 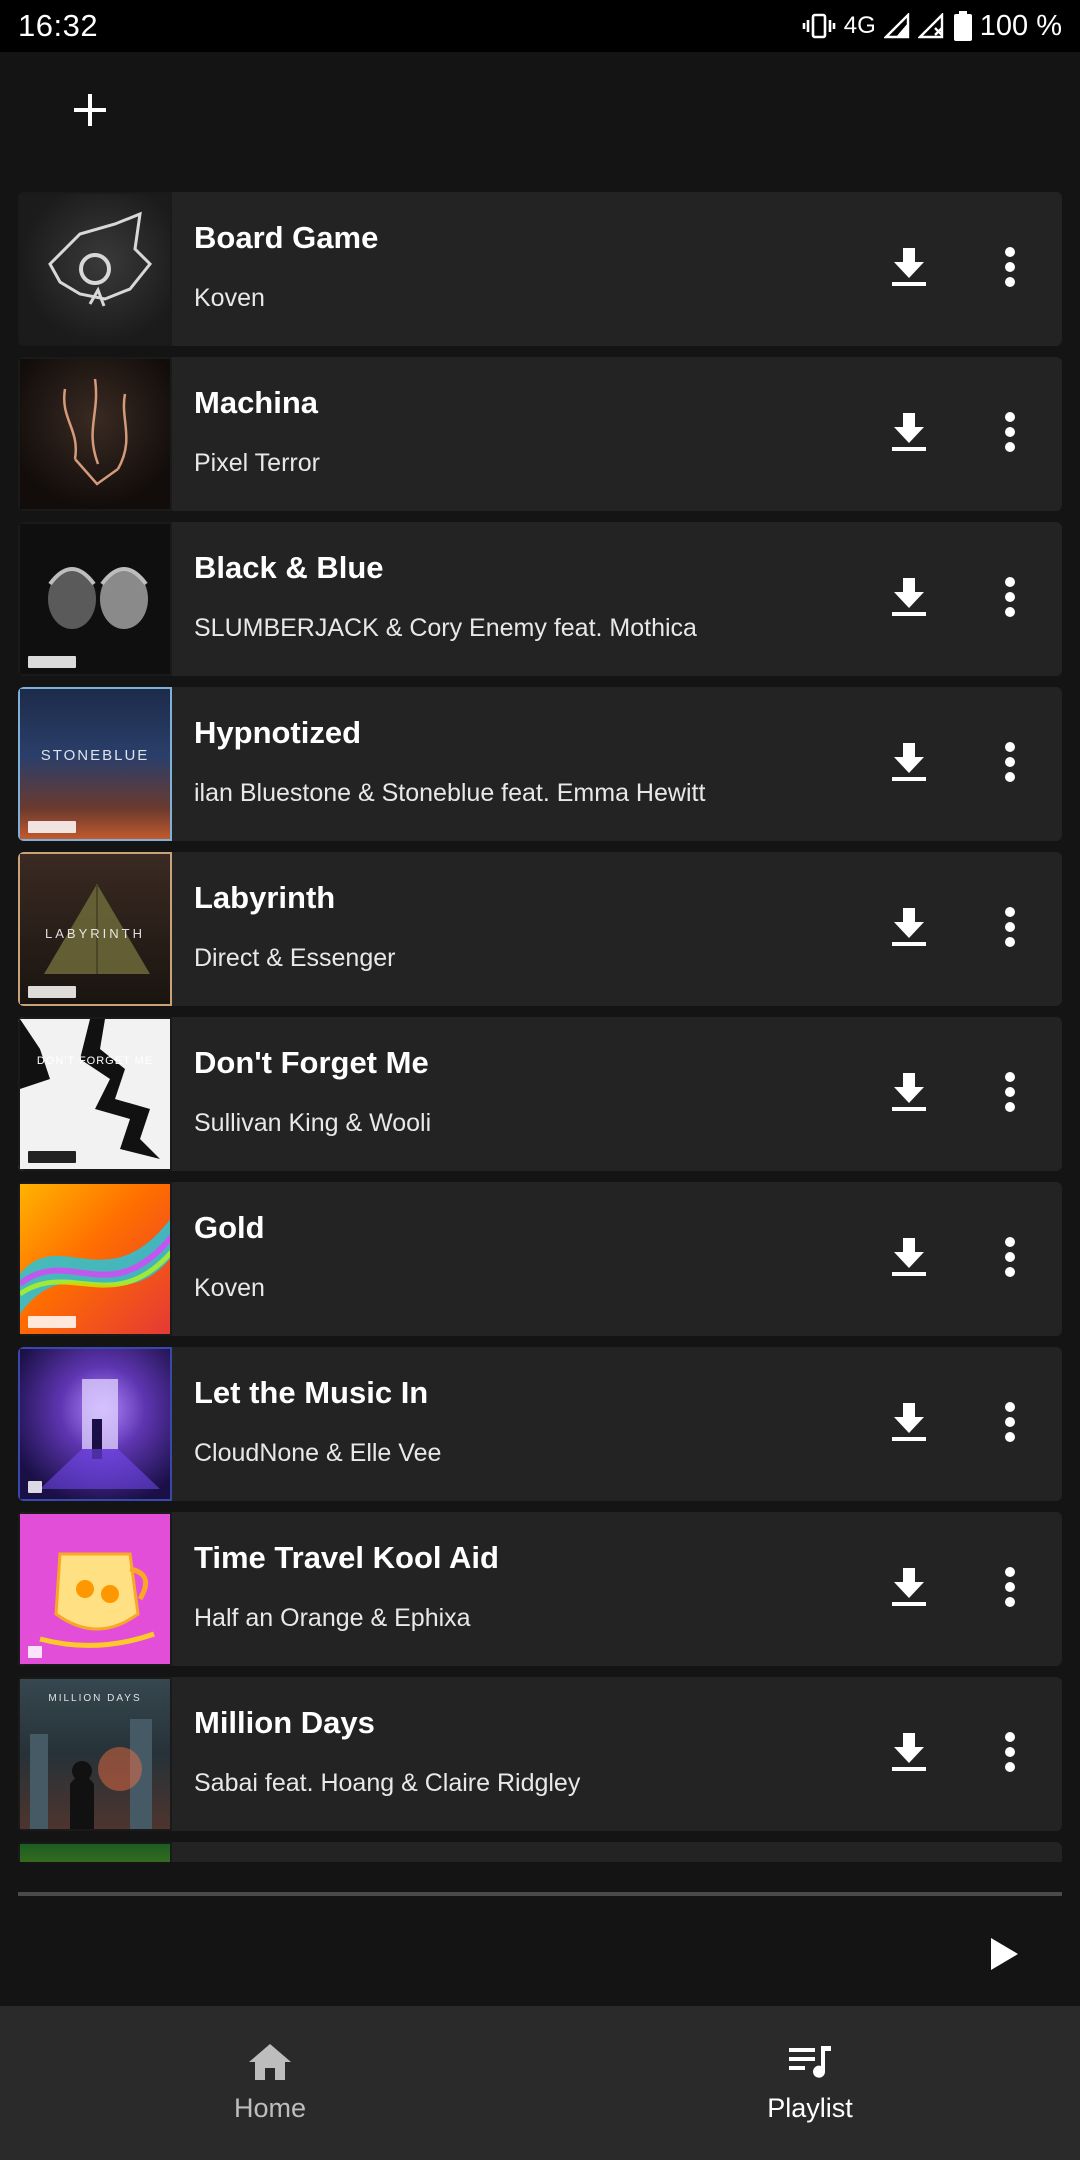 What do you see at coordinates (270, 2108) in the screenshot?
I see `nav-home-label: Home` at bounding box center [270, 2108].